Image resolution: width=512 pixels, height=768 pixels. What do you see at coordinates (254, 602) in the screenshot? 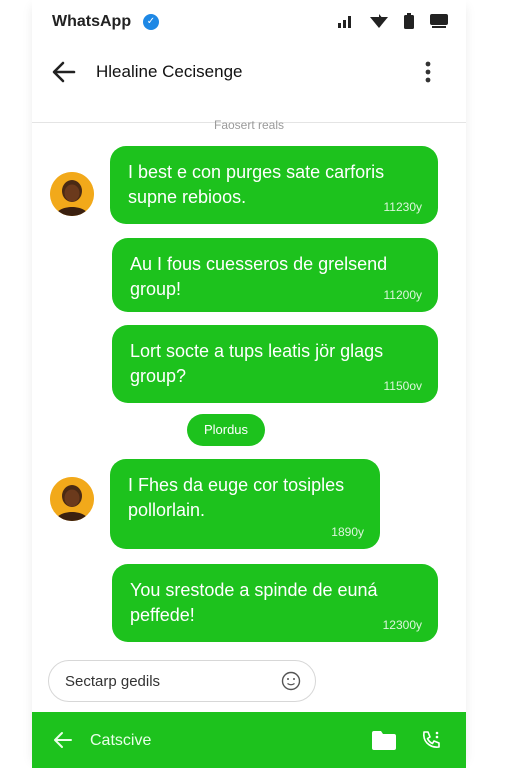
I see `message-text: You srestode a spinde de euná peffede!` at bounding box center [254, 602].